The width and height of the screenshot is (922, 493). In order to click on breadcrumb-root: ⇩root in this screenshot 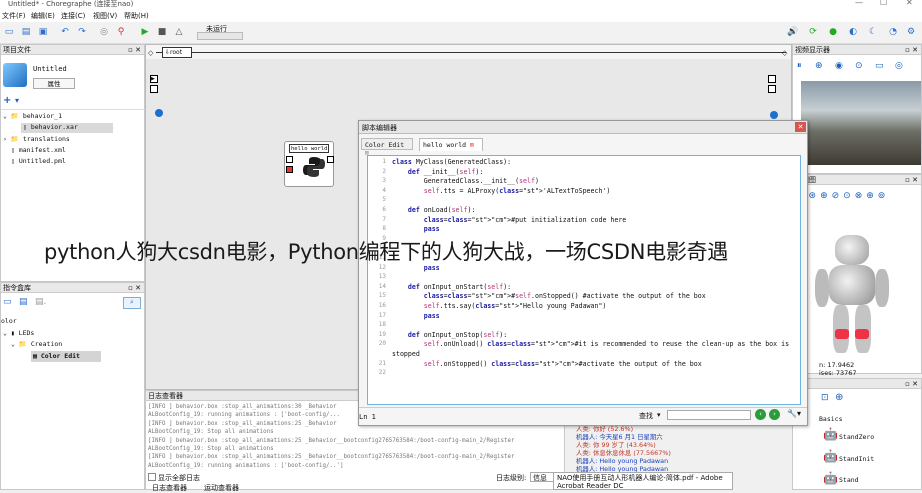, I will do `click(177, 52)`.